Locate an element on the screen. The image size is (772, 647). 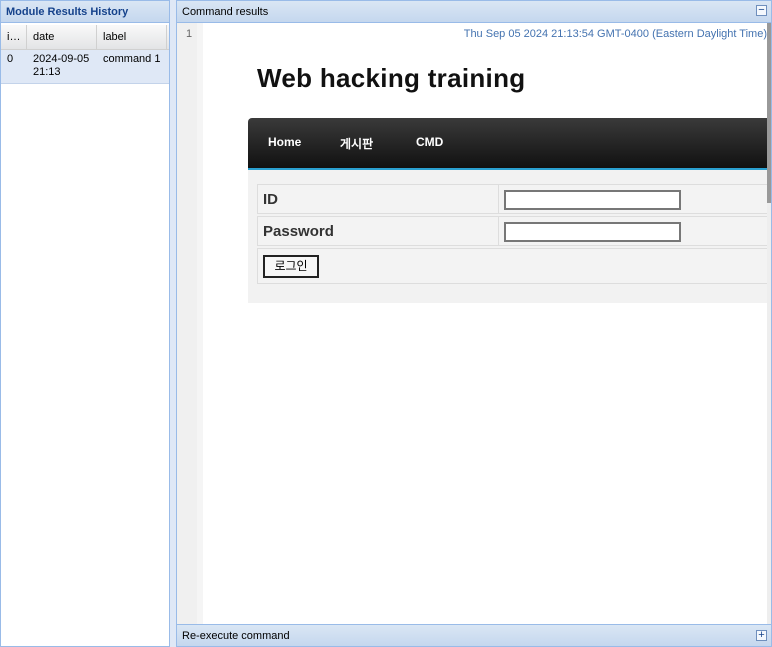
scroll-thumb is located at coordinates (769, 113).